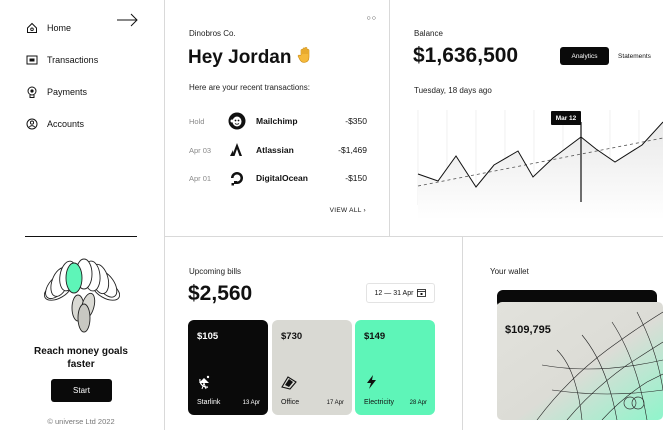  I want to click on promo-illustration, so click(82, 296).